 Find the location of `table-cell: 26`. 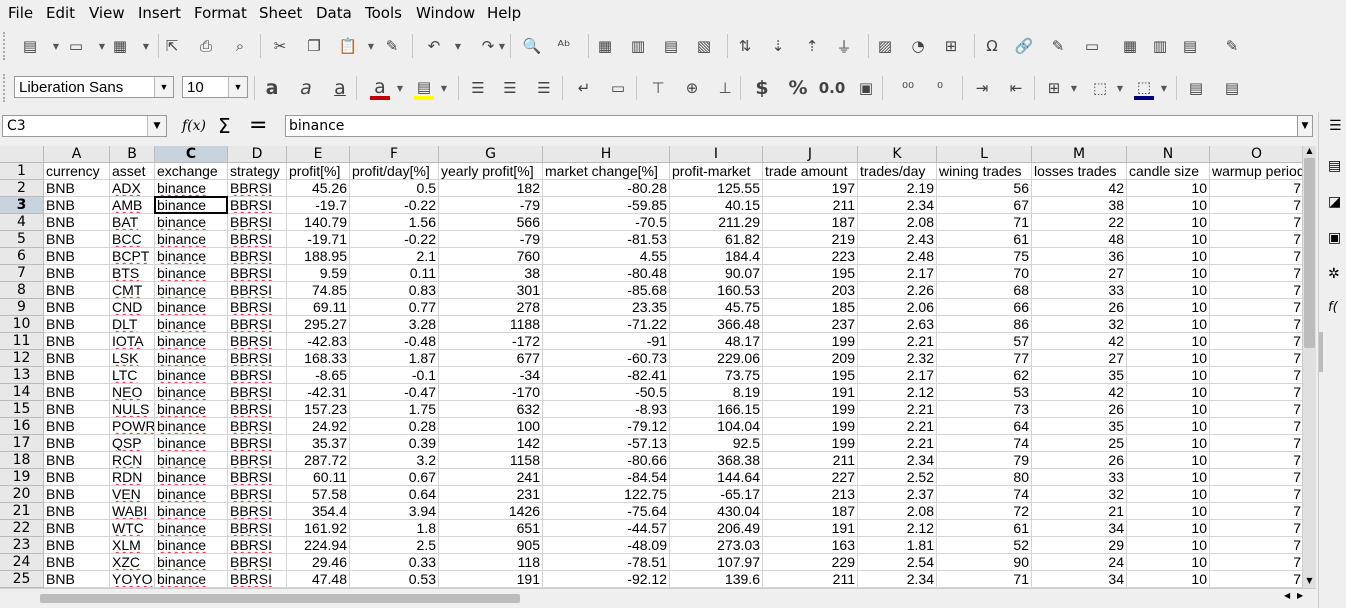

table-cell: 26 is located at coordinates (1079, 460).